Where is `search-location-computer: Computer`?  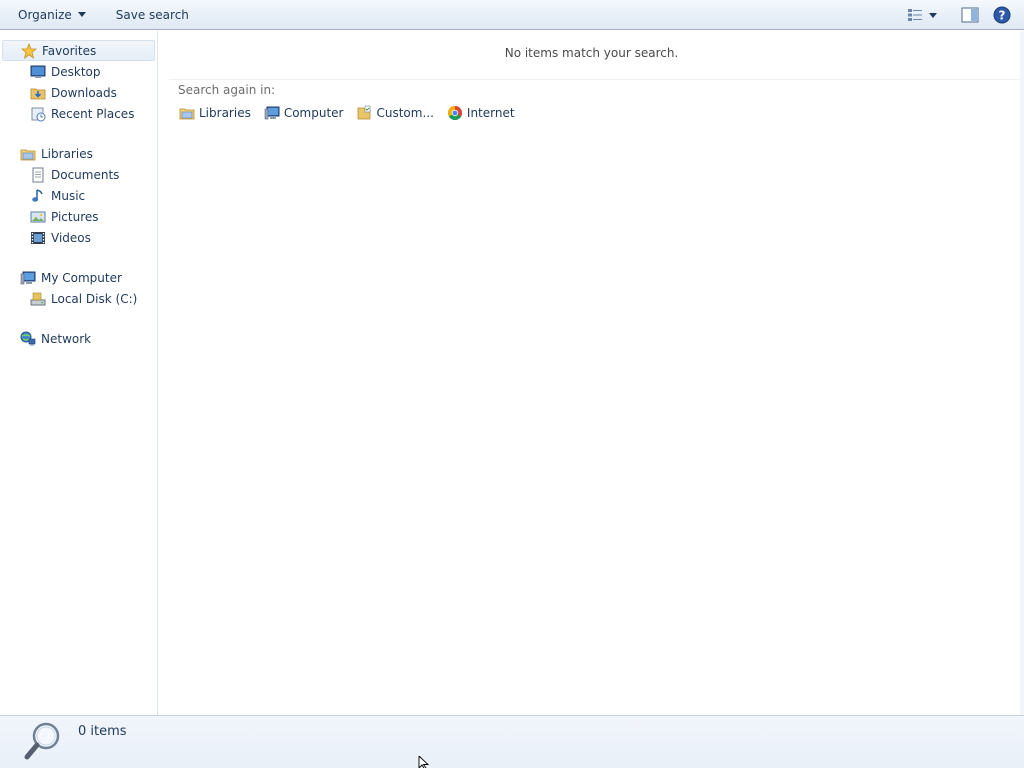
search-location-computer: Computer is located at coordinates (304, 113).